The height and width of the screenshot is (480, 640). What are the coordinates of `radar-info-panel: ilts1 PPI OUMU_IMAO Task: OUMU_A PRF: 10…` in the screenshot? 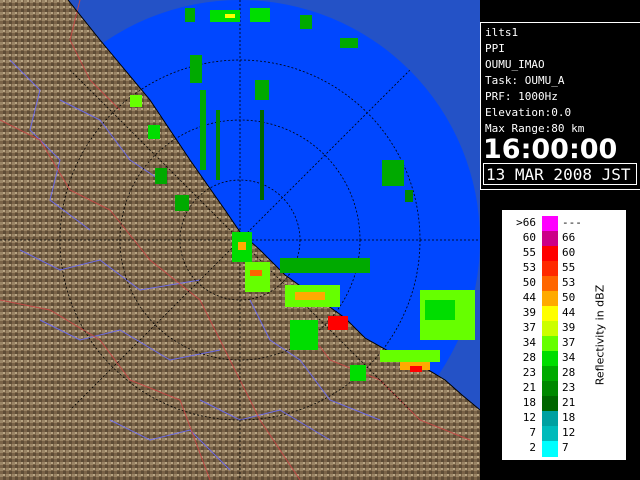 It's located at (560, 106).